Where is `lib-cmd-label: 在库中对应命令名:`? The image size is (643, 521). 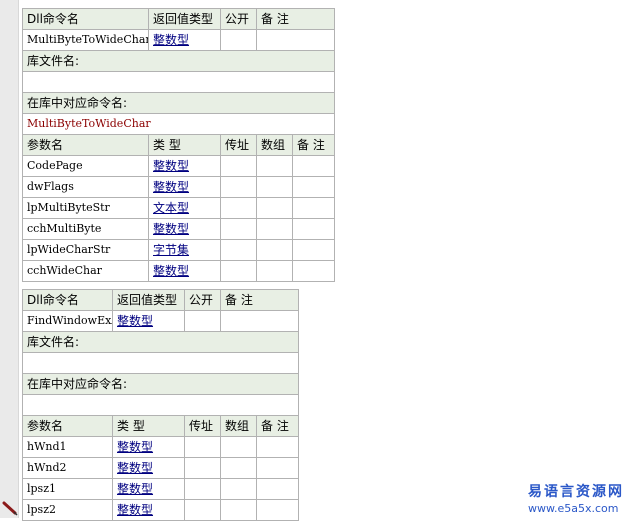
lib-cmd-label: 在库中对应命令名: is located at coordinates (178, 103).